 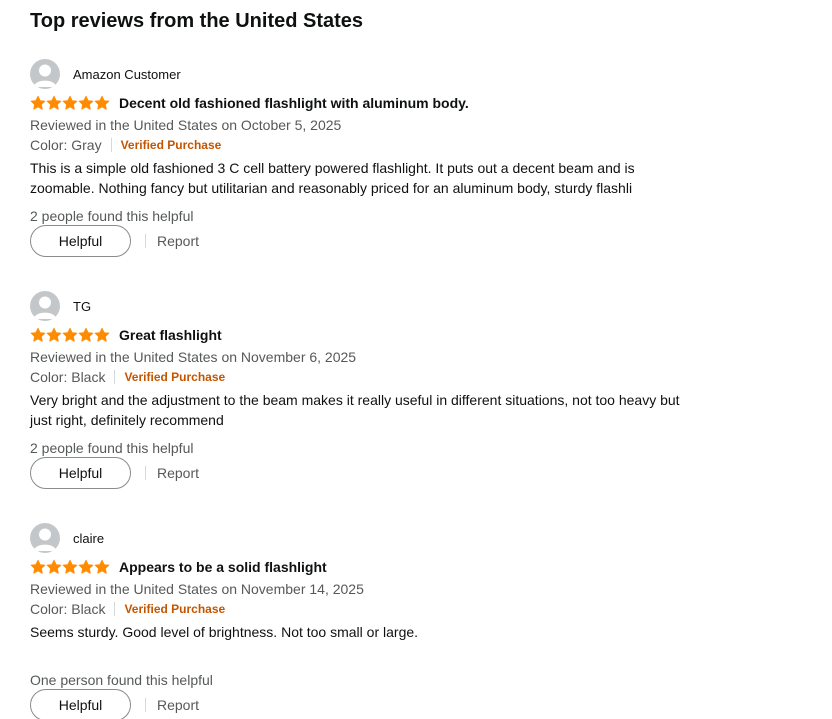 What do you see at coordinates (67, 538) in the screenshot?
I see `reviewer-profile: claire` at bounding box center [67, 538].